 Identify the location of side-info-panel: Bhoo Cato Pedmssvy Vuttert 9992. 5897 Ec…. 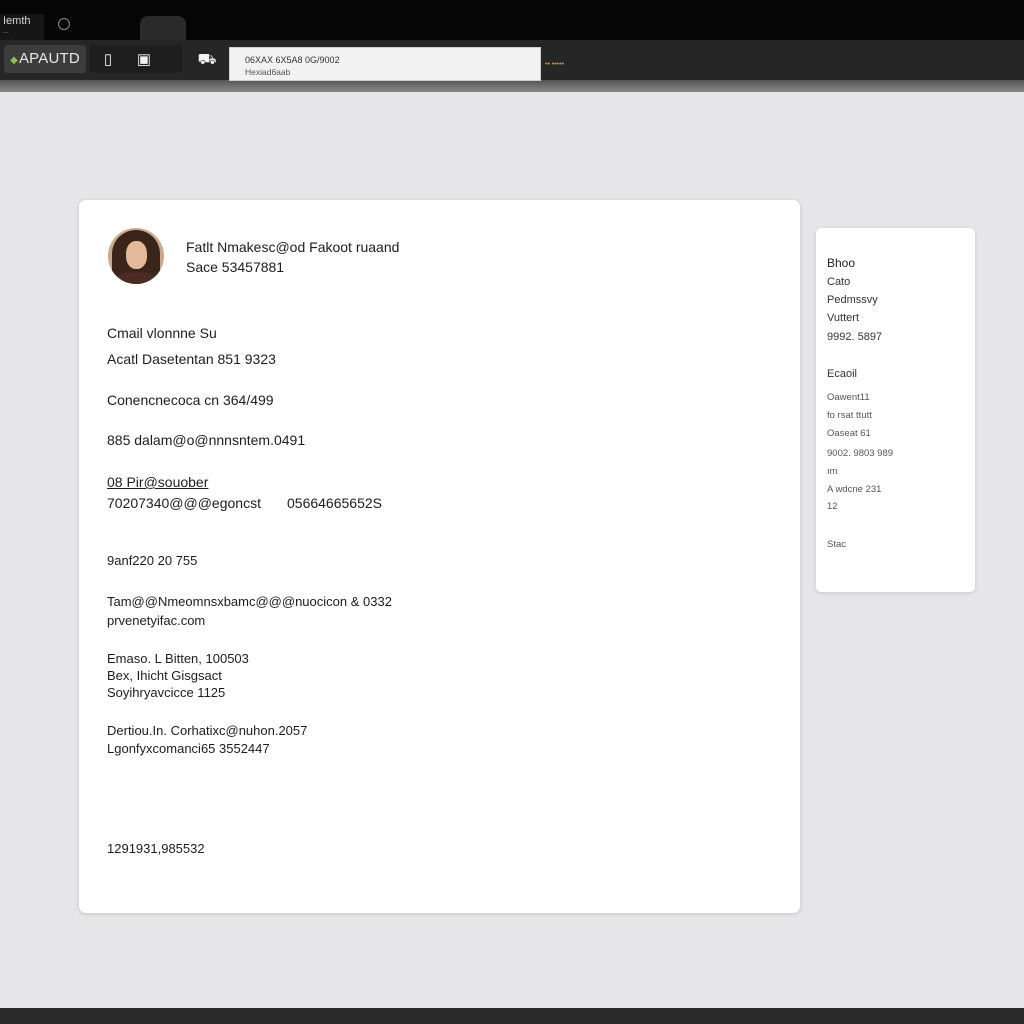
(895, 410).